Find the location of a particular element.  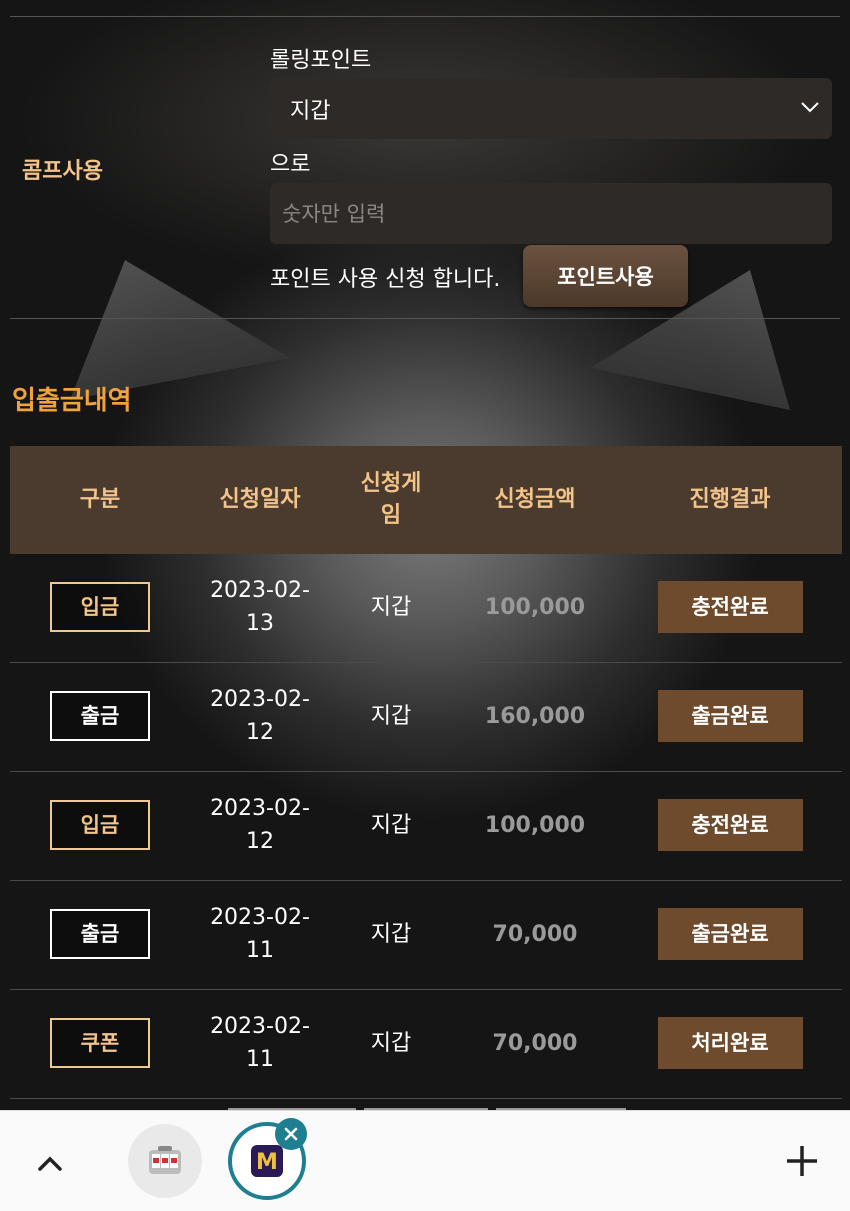

rolling-point-label: 롤링포인트 is located at coordinates (321, 60).